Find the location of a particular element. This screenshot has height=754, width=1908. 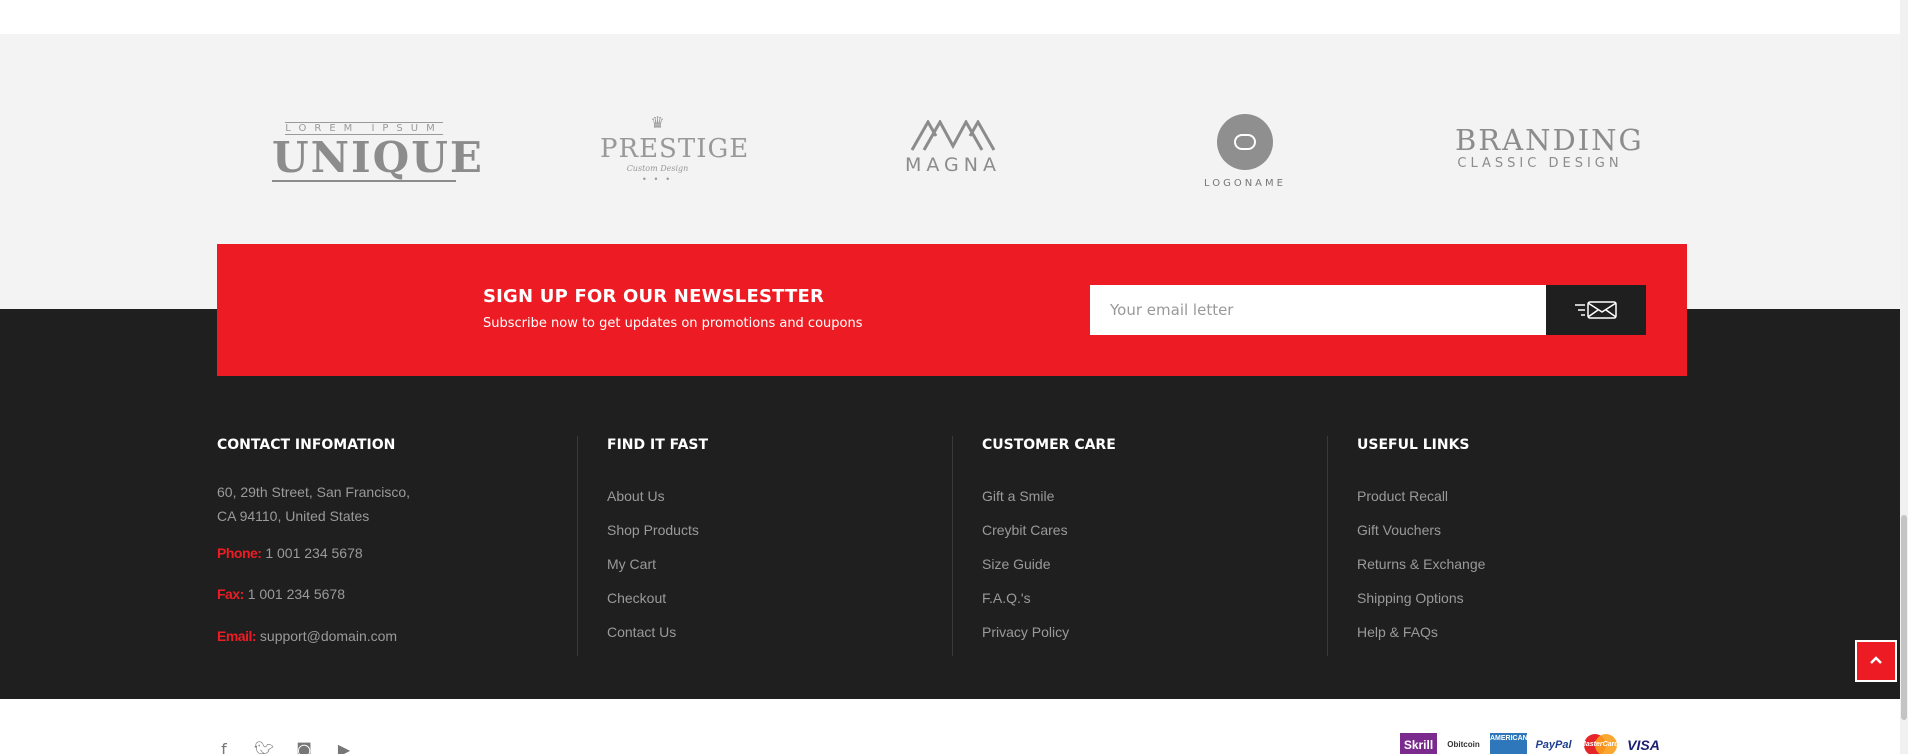

send-mail-icon is located at coordinates (1596, 310).